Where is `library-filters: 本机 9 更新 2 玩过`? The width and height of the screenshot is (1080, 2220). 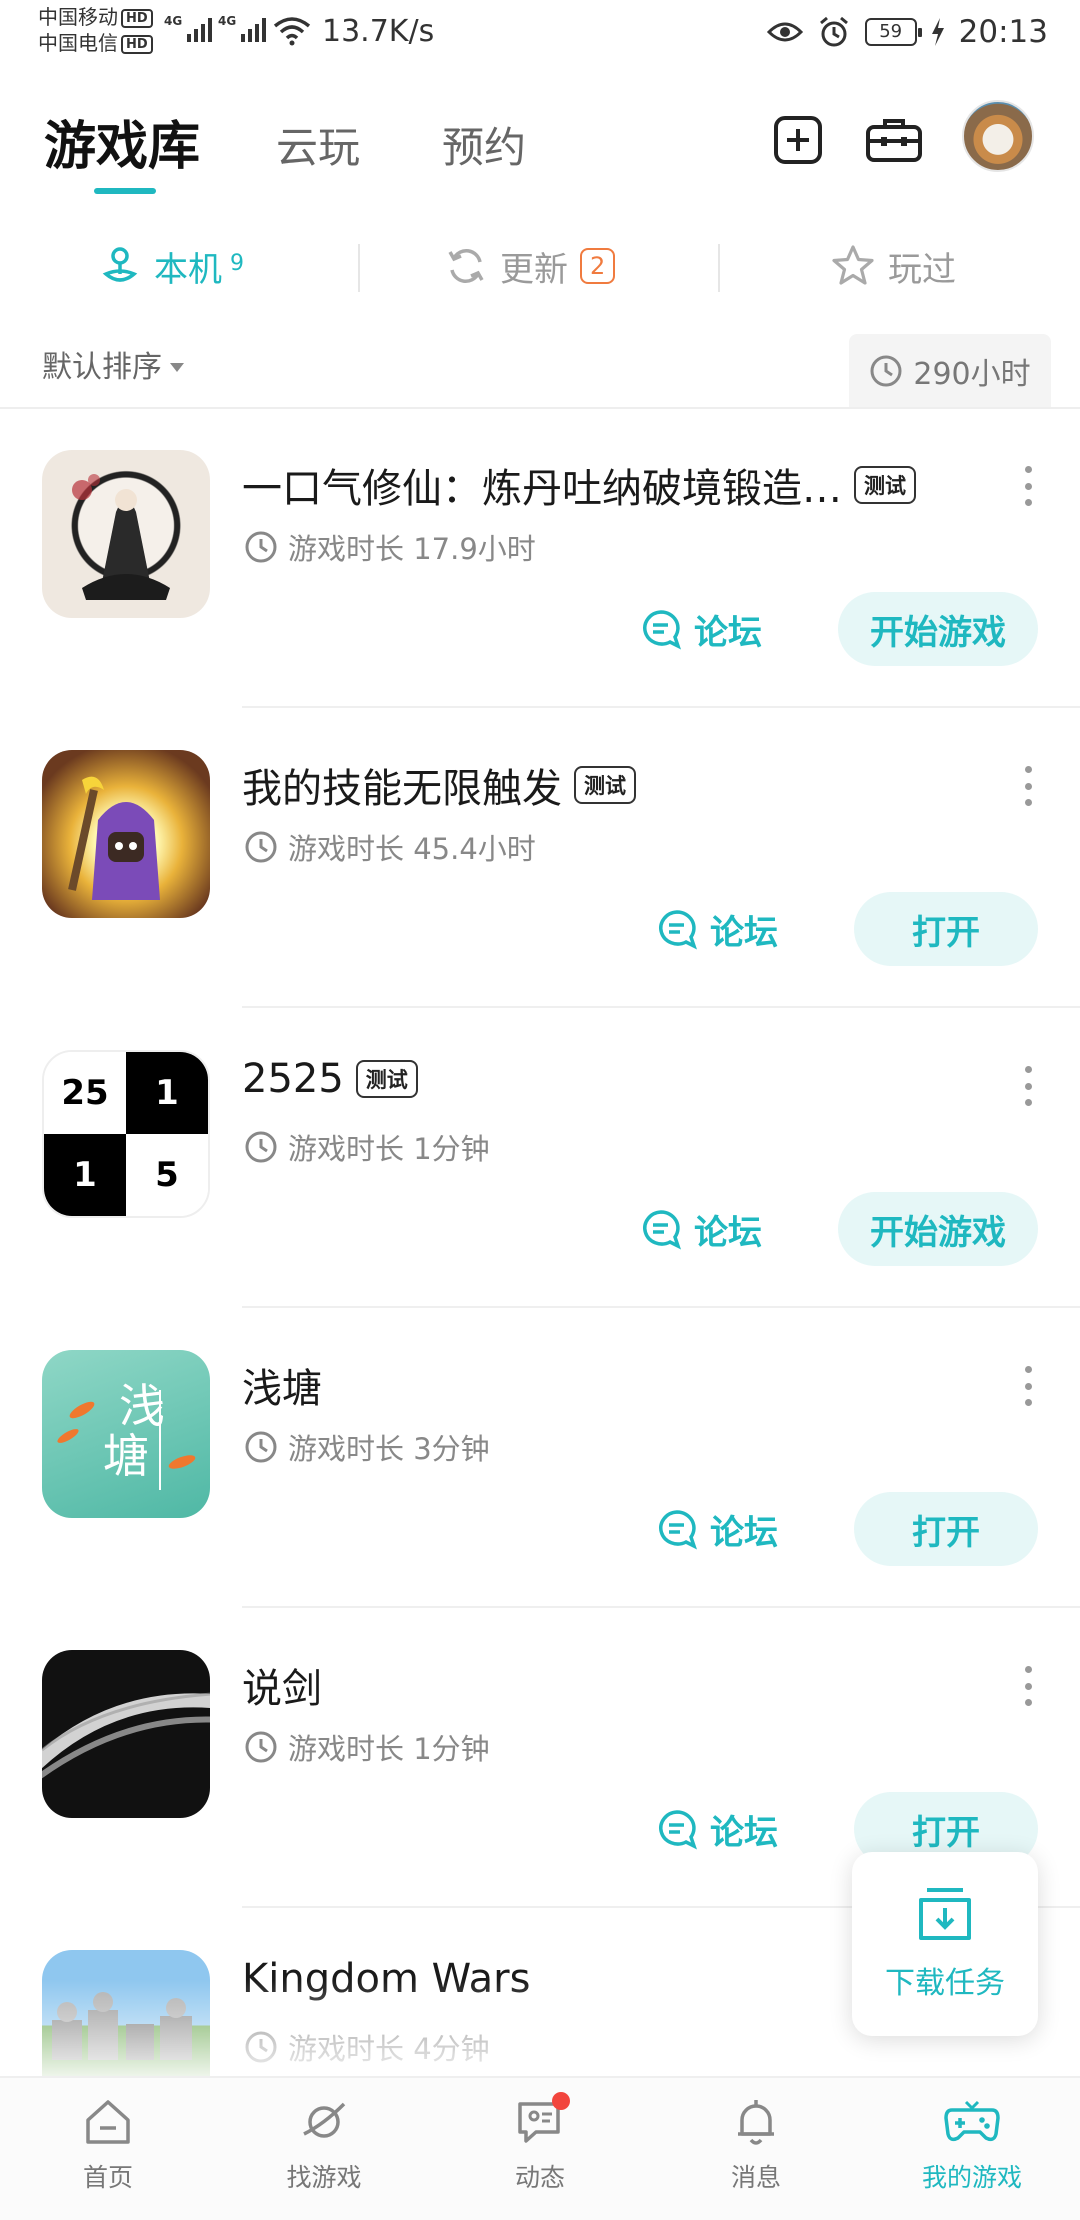
library-filters: 本机 9 更新 2 玩过 is located at coordinates (540, 266).